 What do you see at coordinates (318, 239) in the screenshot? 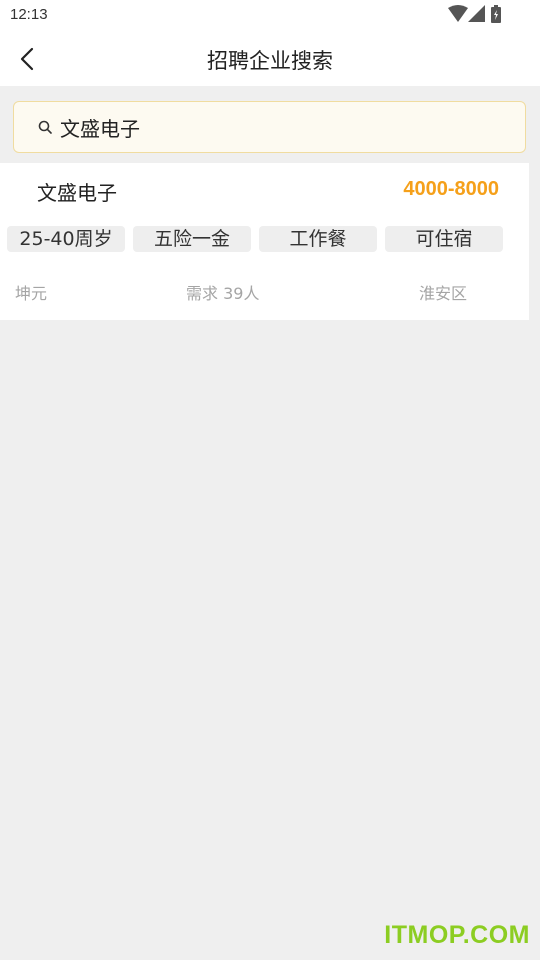
I see `tag-meals: 工作餐` at bounding box center [318, 239].